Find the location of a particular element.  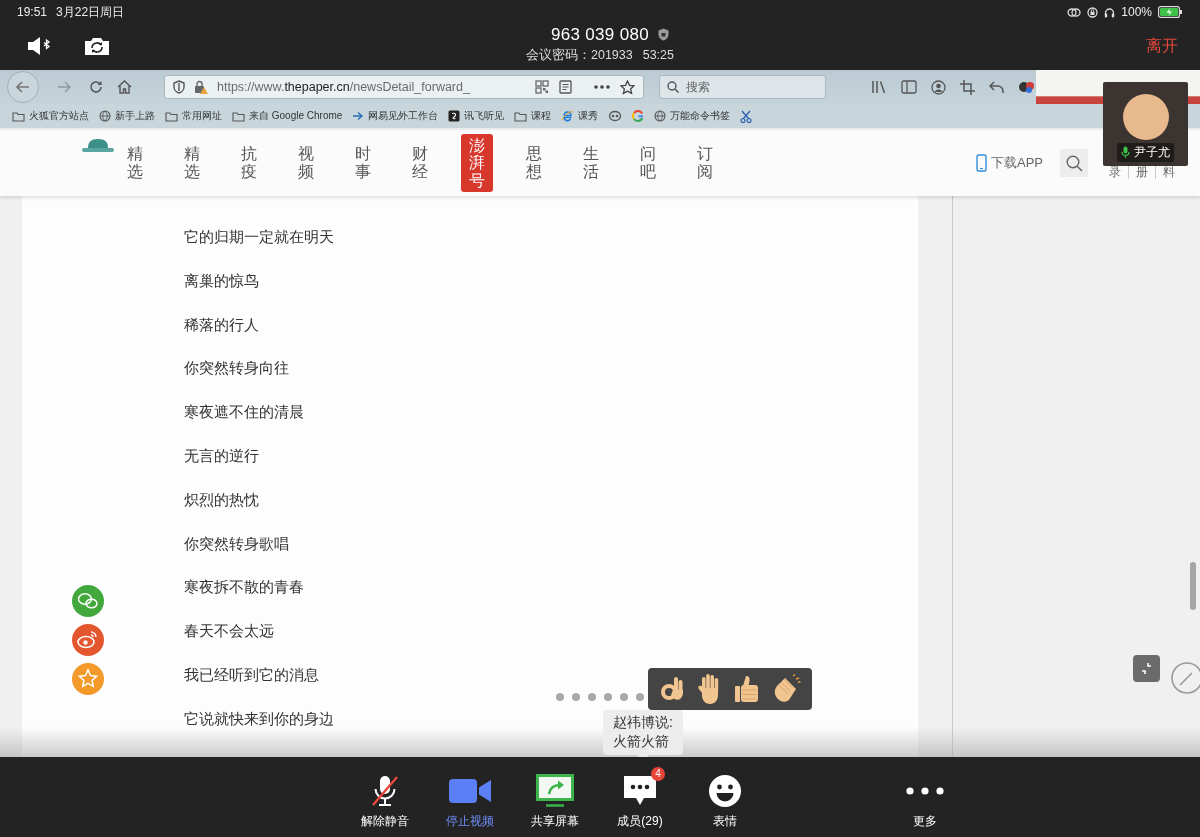

collapse-button is located at coordinates (1146, 668).